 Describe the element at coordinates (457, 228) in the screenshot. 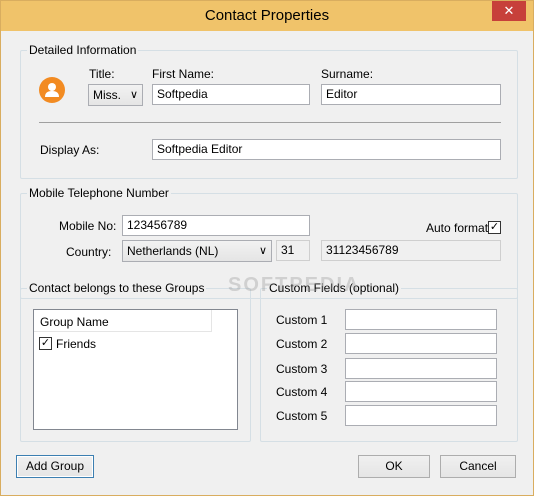

I see `auto-format-label: Auto format` at that location.